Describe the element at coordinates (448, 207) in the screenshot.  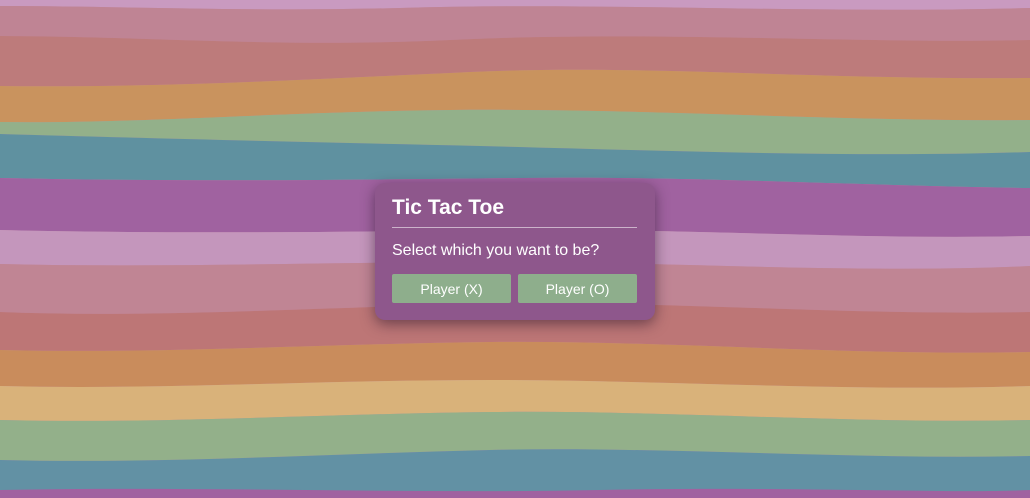
I see `dialog-title: Tic Tac Toe` at that location.